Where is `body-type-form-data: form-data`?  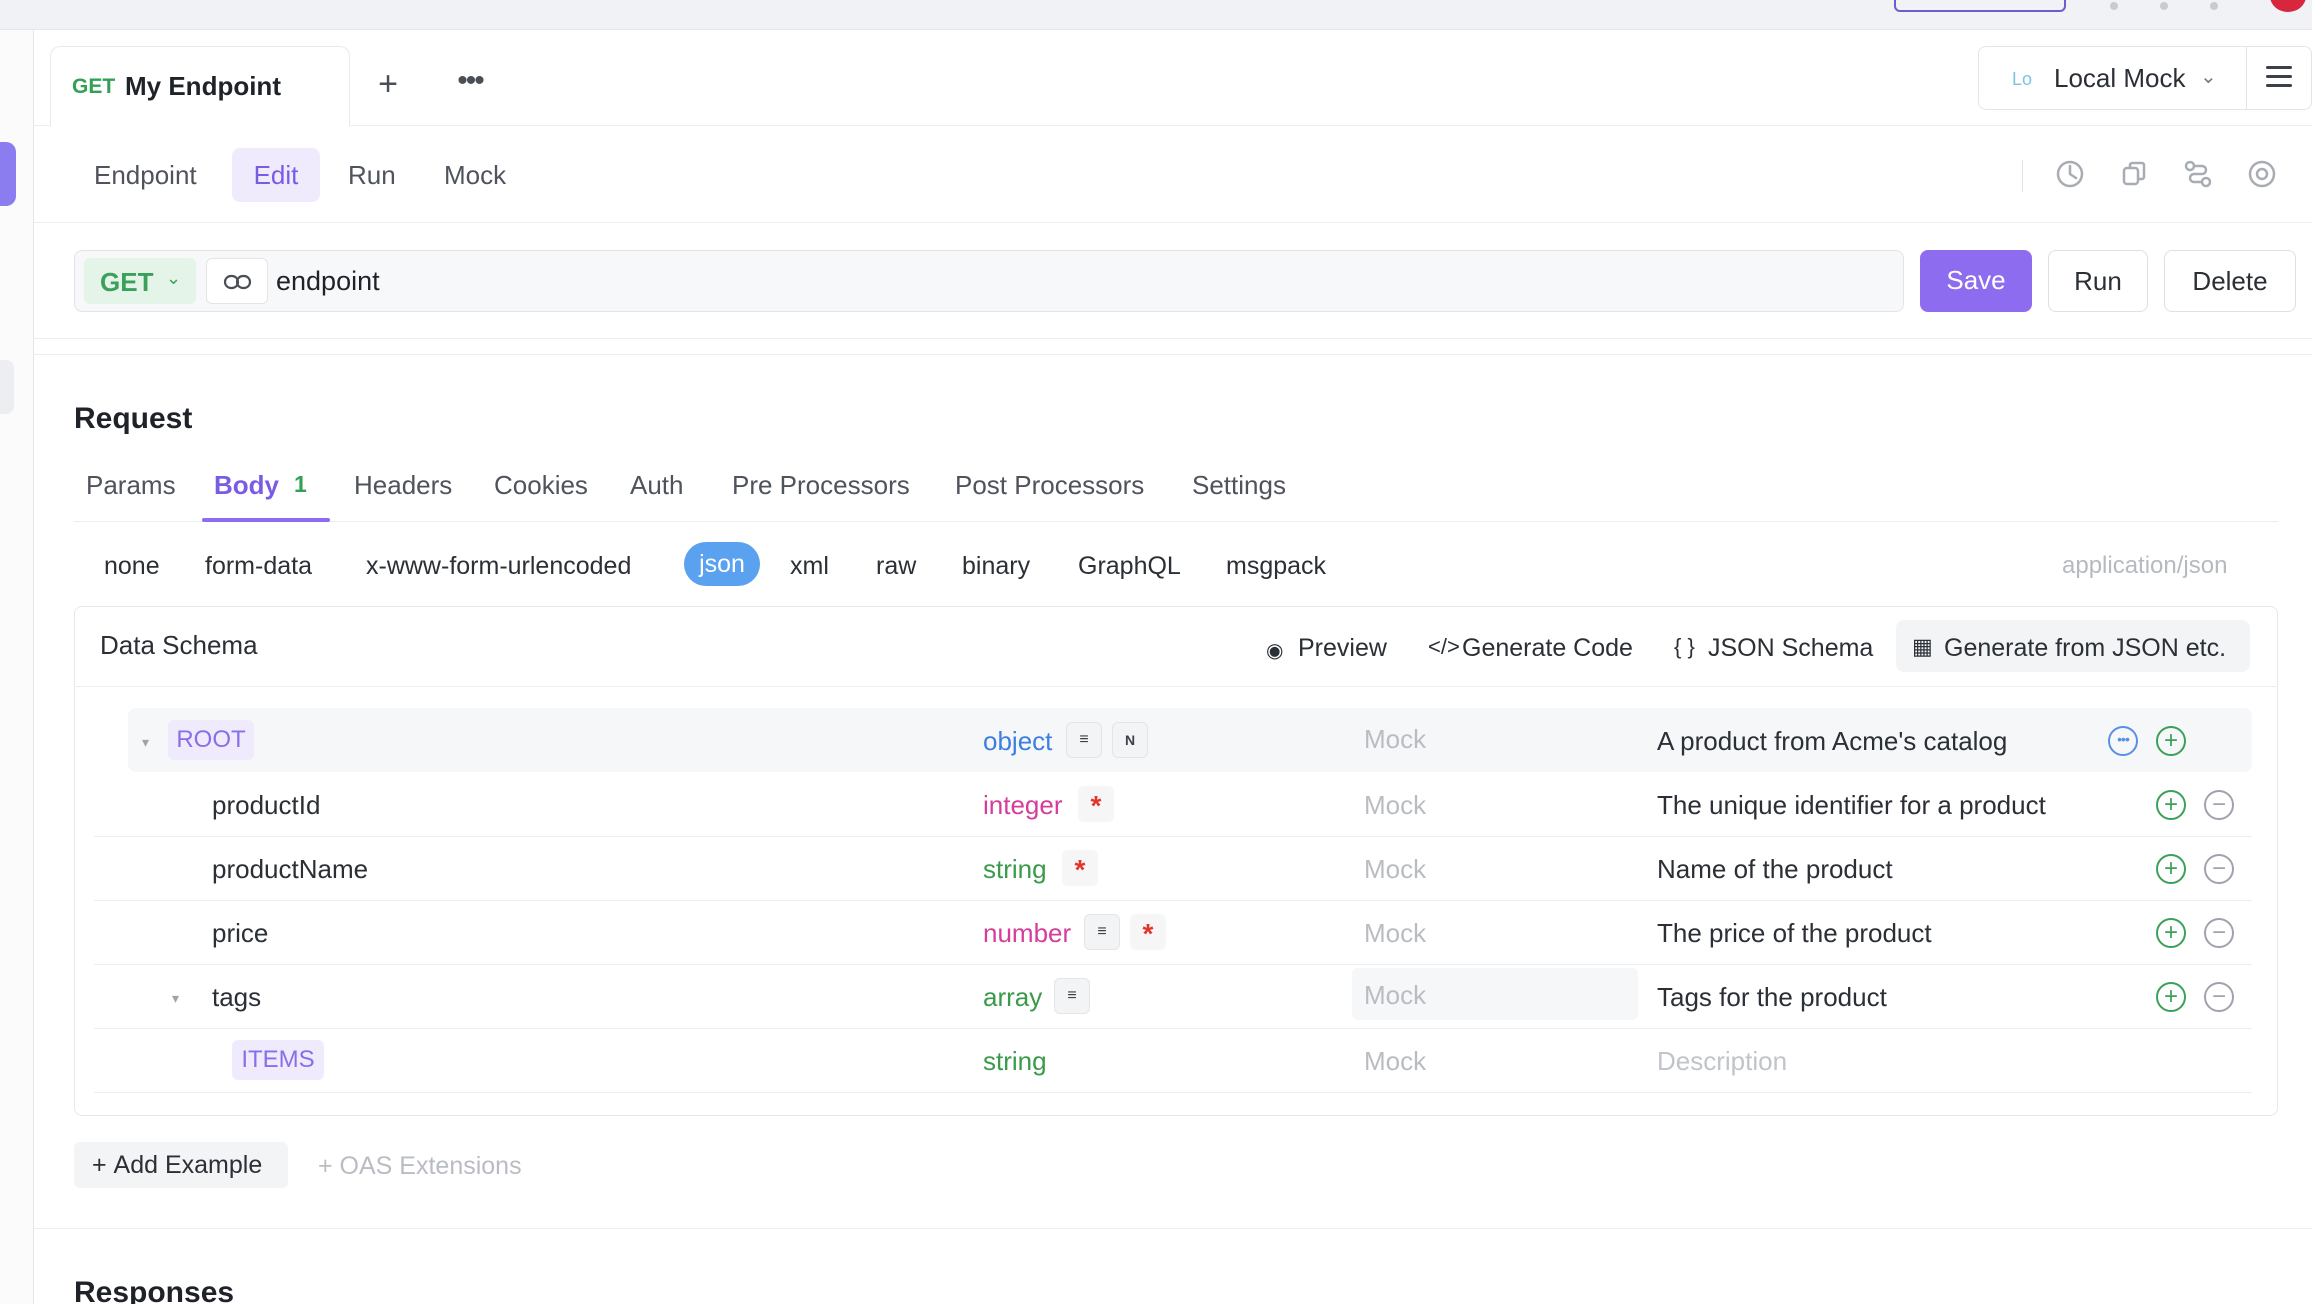 body-type-form-data: form-data is located at coordinates (258, 566).